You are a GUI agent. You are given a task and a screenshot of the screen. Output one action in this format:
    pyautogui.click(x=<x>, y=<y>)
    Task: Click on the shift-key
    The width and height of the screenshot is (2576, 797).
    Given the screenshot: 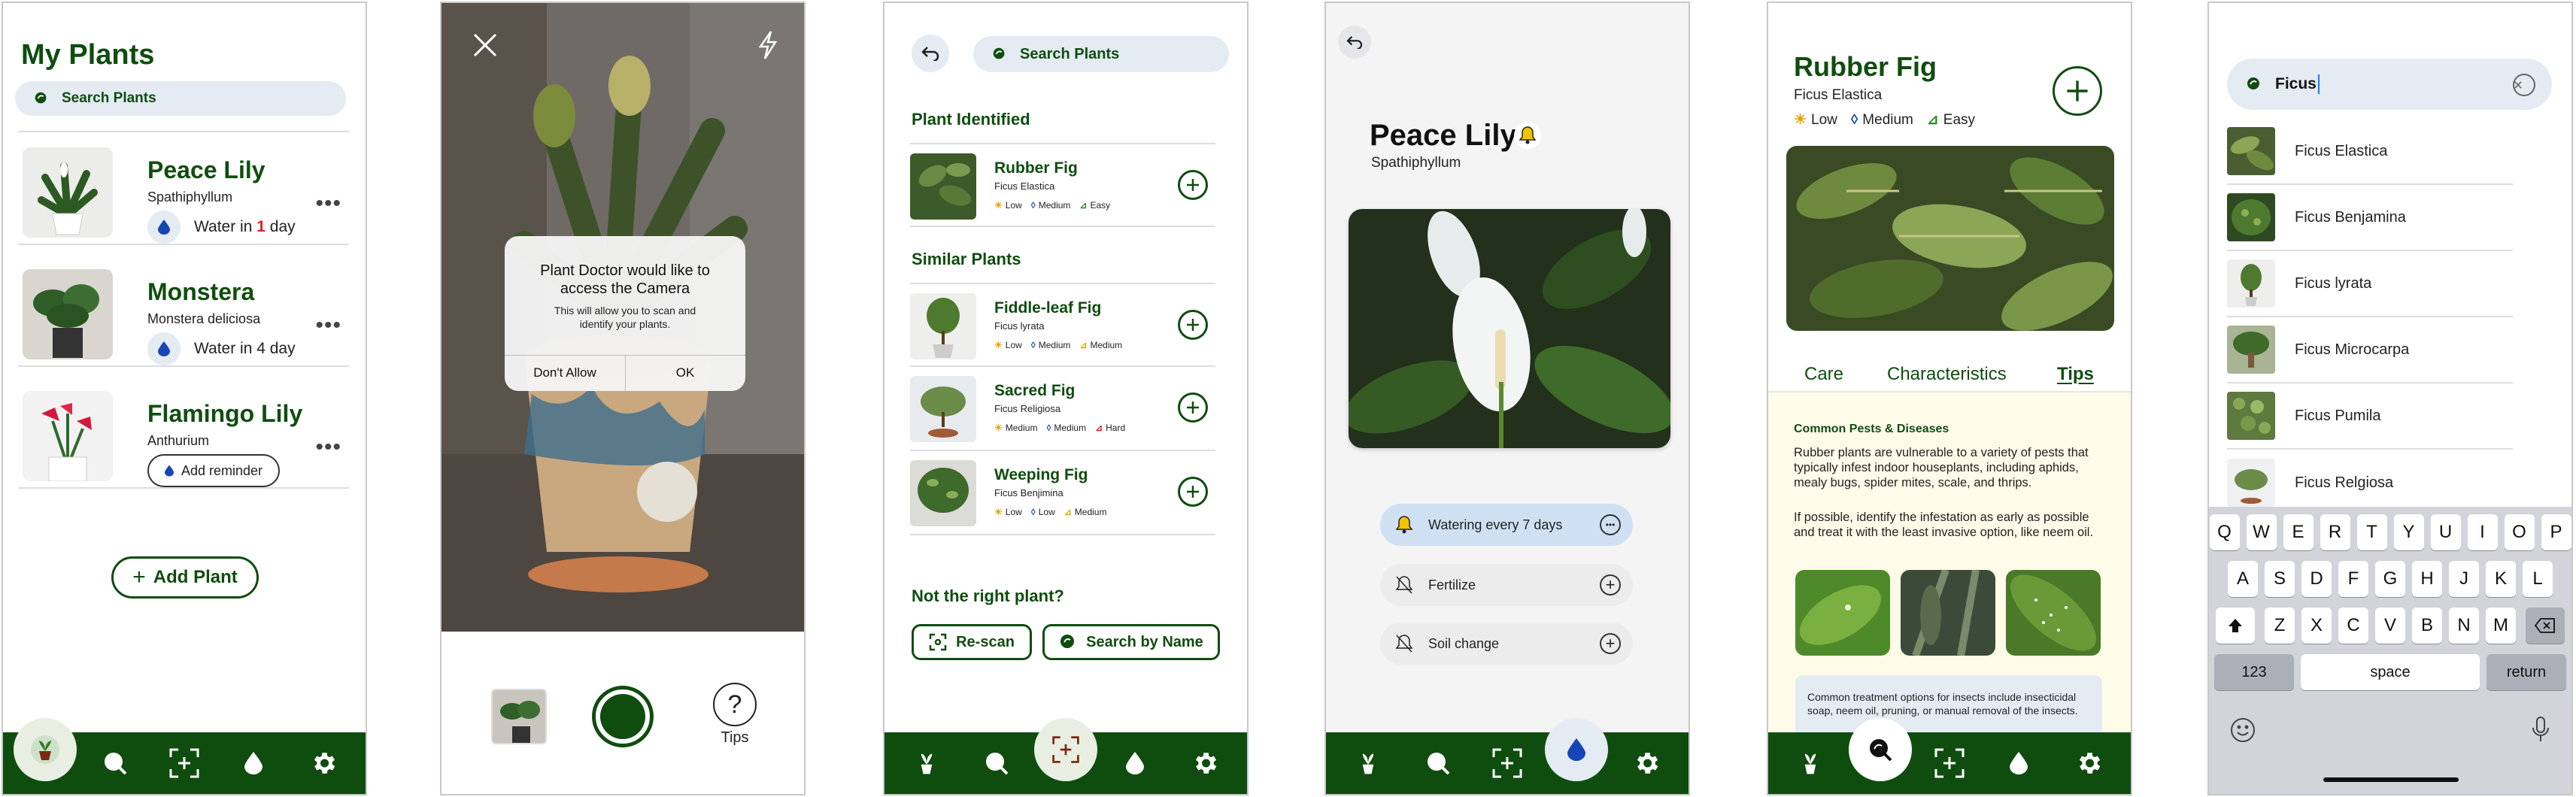 What is the action you would take?
    pyautogui.click(x=2235, y=626)
    